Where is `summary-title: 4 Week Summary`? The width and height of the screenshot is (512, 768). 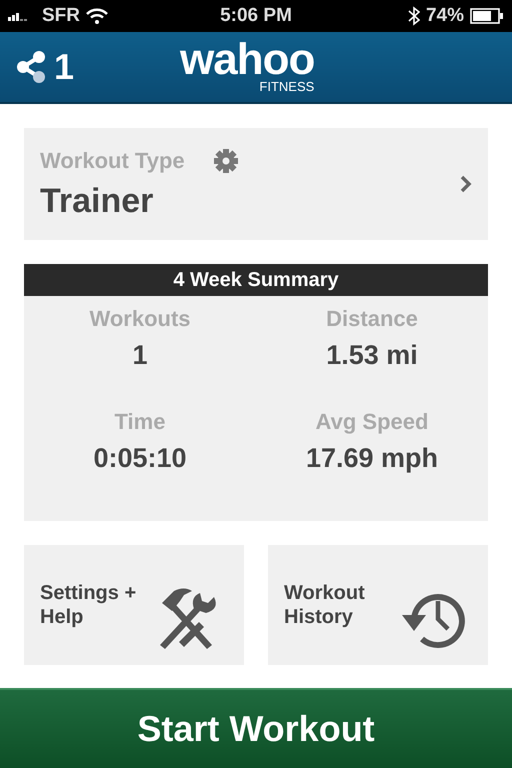 summary-title: 4 Week Summary is located at coordinates (256, 280).